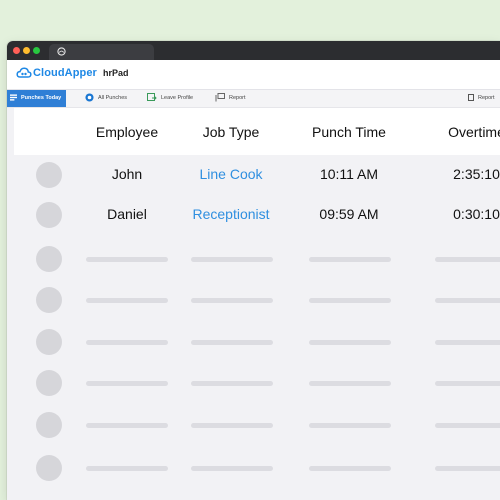 Image resolution: width=500 pixels, height=500 pixels. What do you see at coordinates (253, 75) in the screenshot?
I see `app-header: CloudApper hrPad` at bounding box center [253, 75].